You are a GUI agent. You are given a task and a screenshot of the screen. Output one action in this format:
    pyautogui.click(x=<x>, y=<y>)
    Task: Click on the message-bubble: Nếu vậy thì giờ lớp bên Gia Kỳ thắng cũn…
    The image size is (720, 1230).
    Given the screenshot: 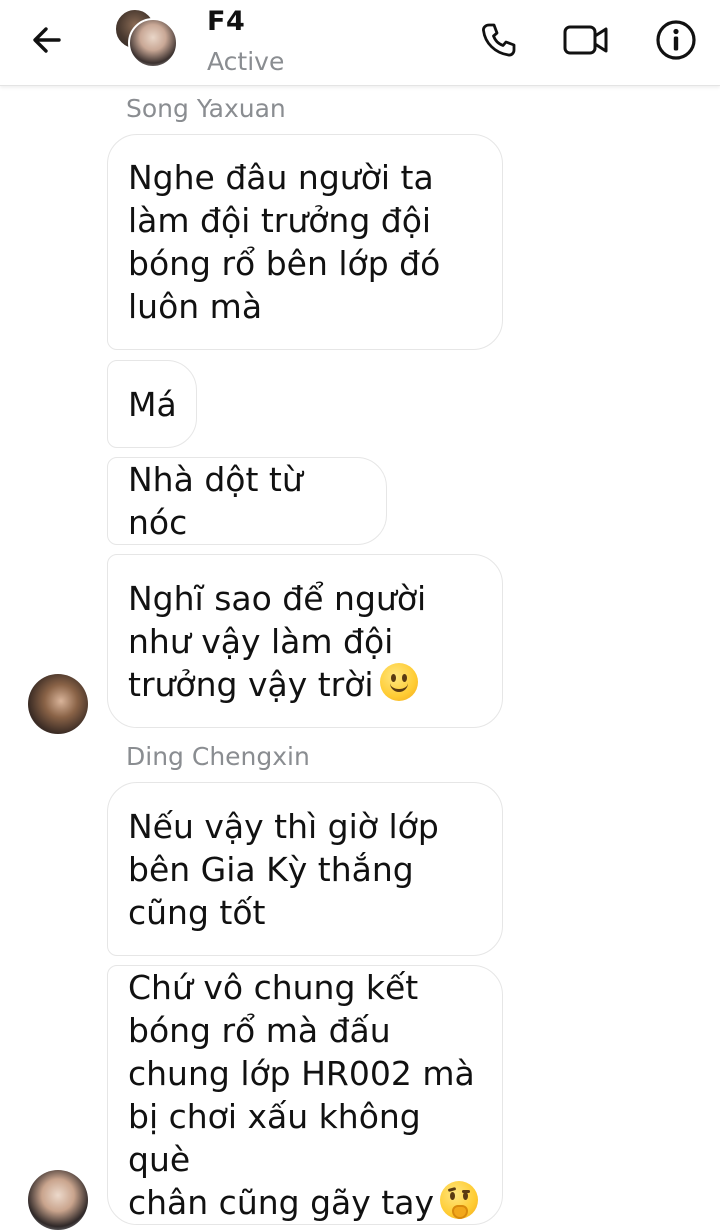 What is the action you would take?
    pyautogui.click(x=305, y=869)
    